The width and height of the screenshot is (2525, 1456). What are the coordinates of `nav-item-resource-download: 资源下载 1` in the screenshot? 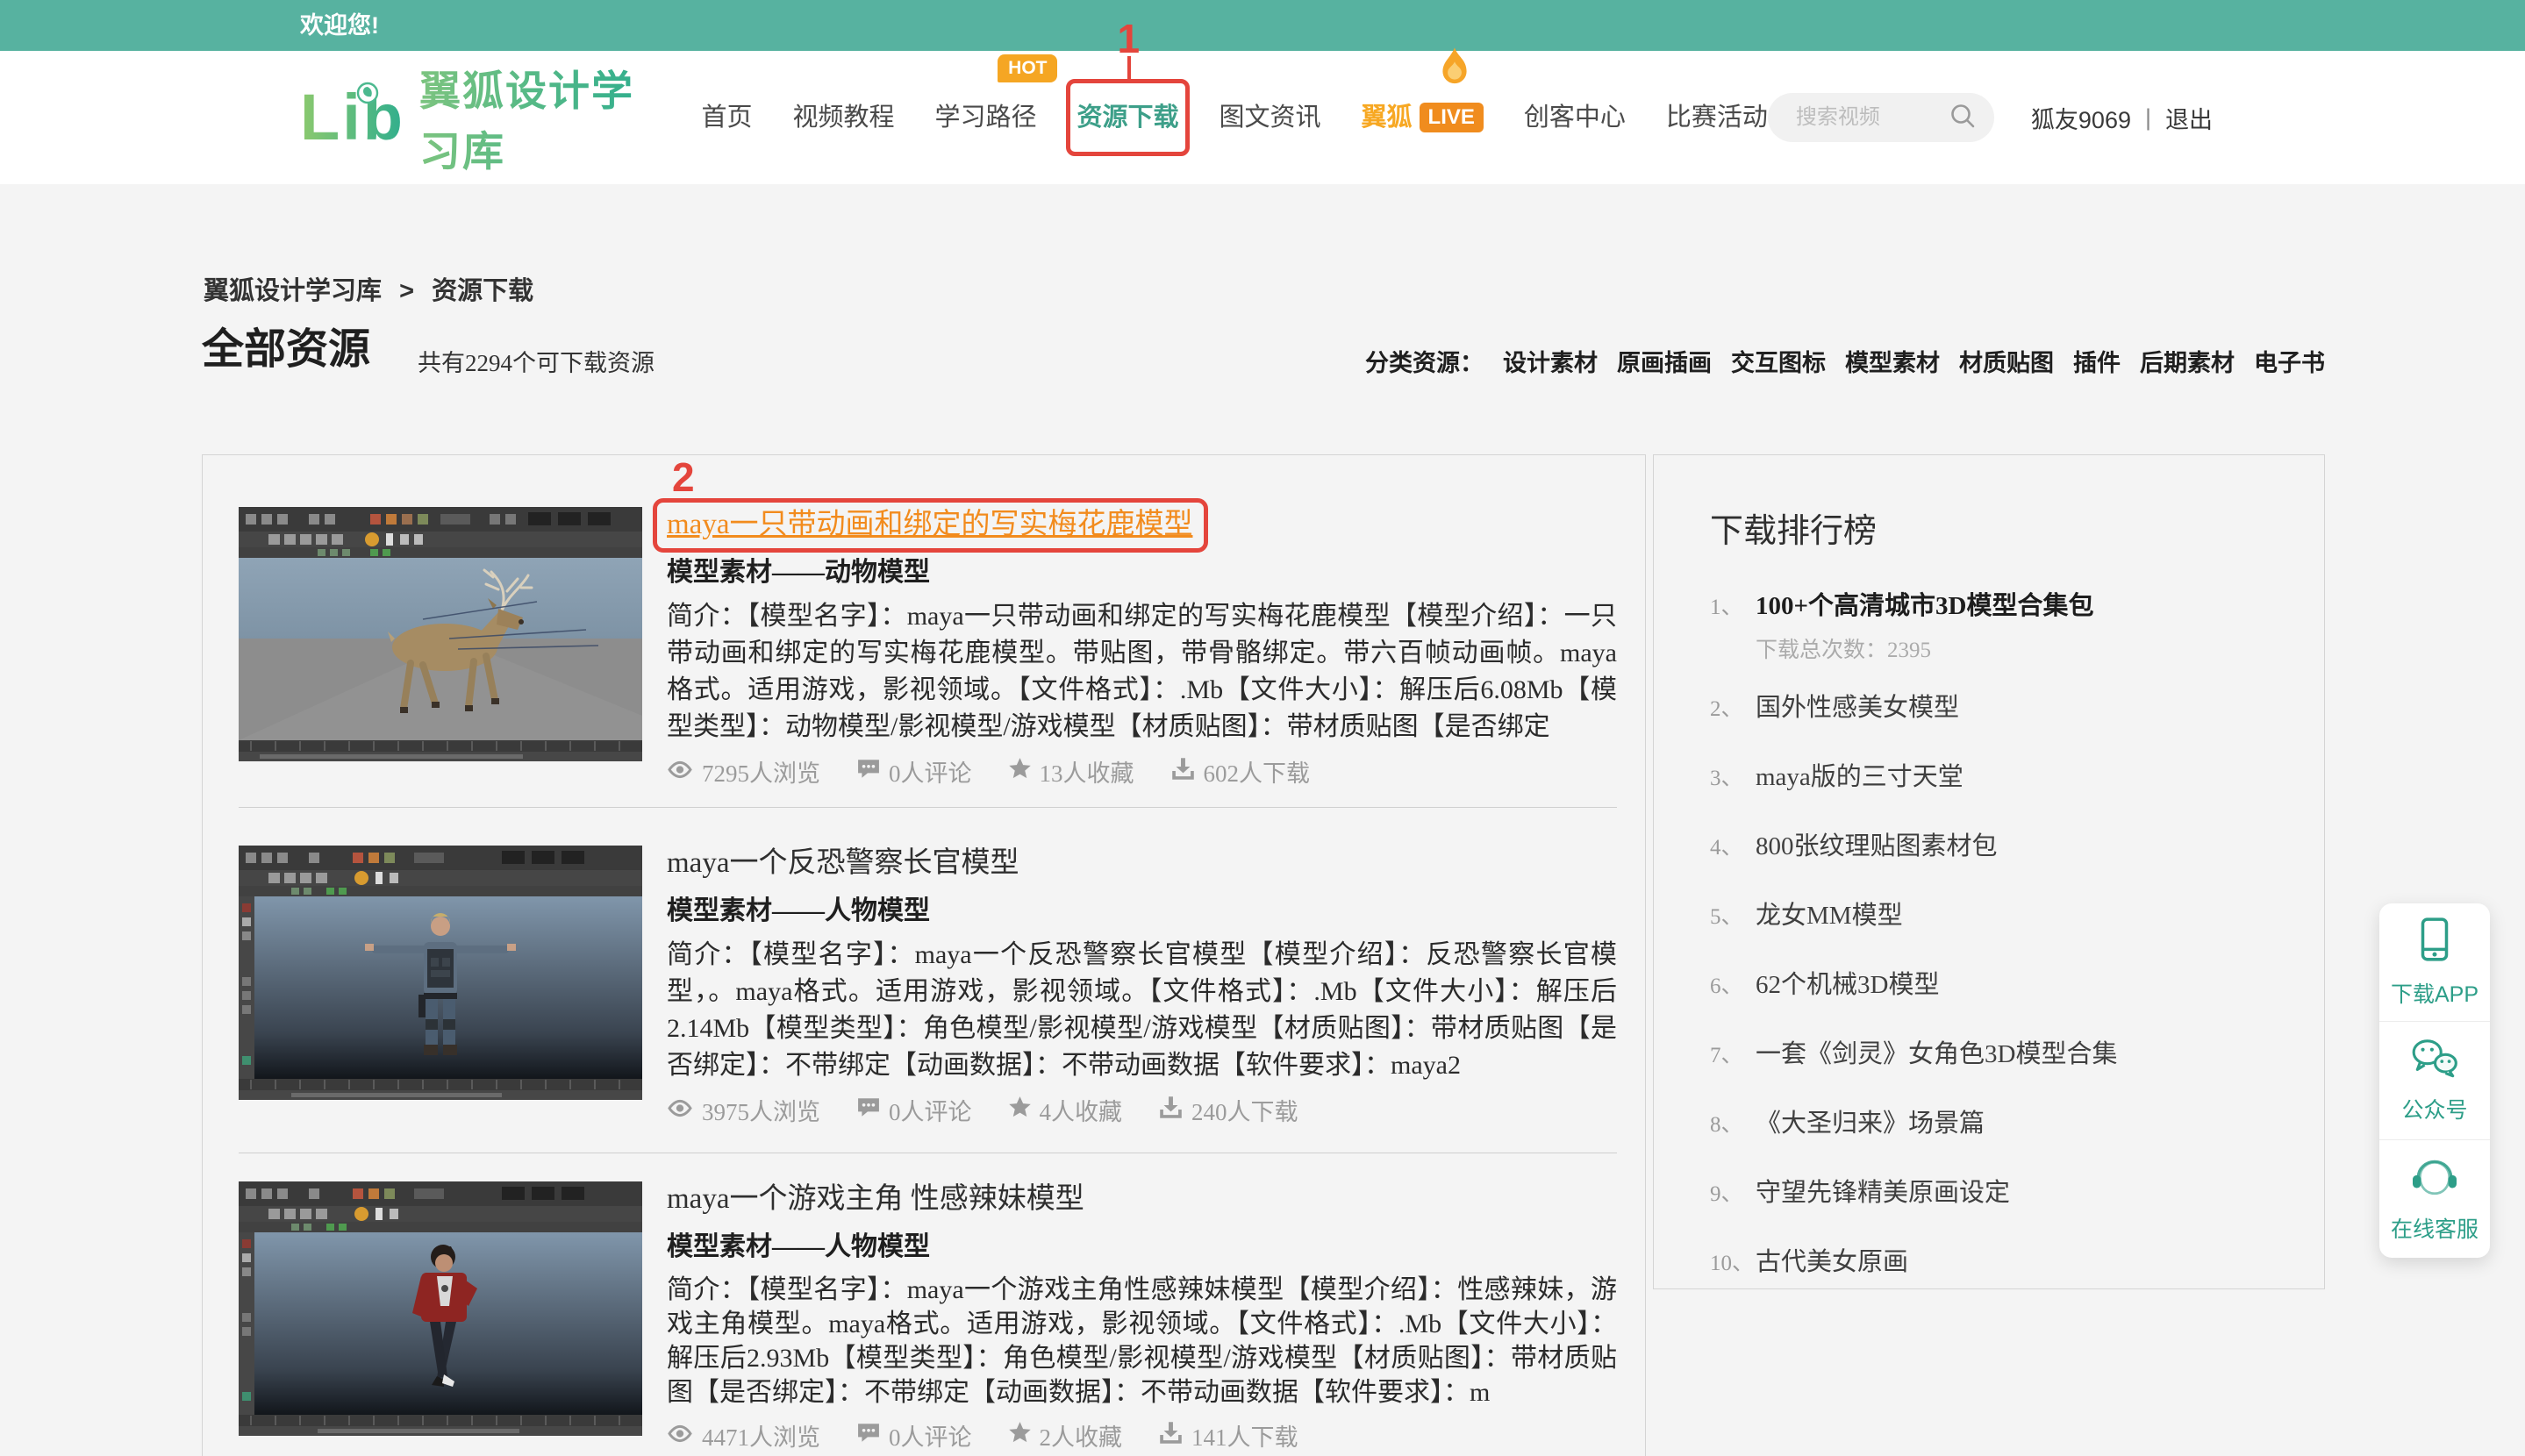 It's located at (1128, 87).